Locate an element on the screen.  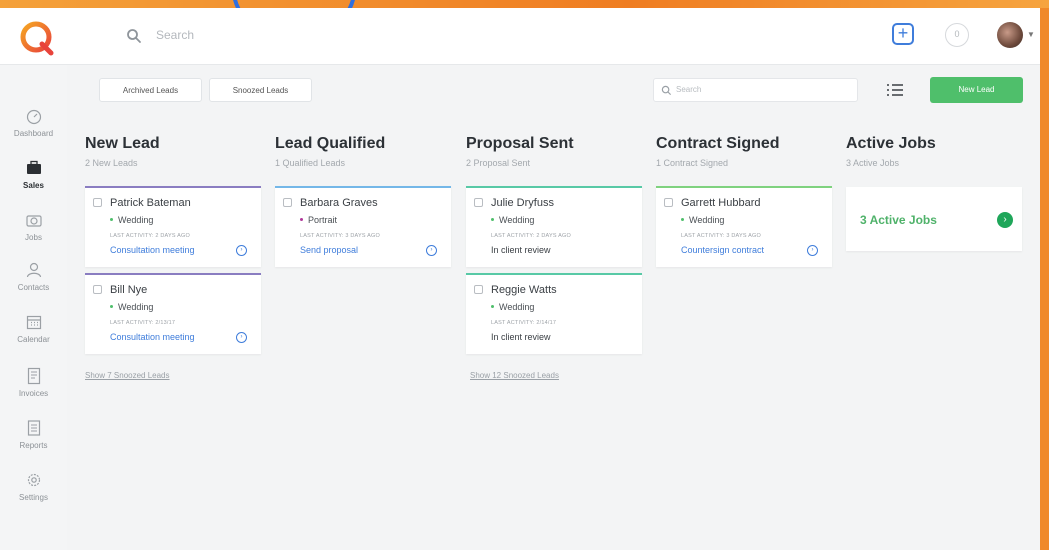
sidebar-item-label: Settings is located at coordinates (33, 497).